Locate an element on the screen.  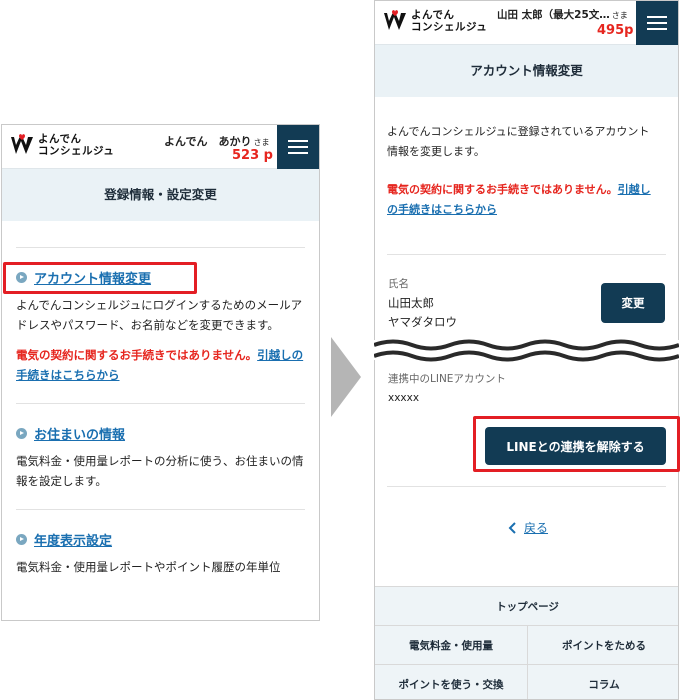
change-name-button: 変更 is located at coordinates (633, 303).